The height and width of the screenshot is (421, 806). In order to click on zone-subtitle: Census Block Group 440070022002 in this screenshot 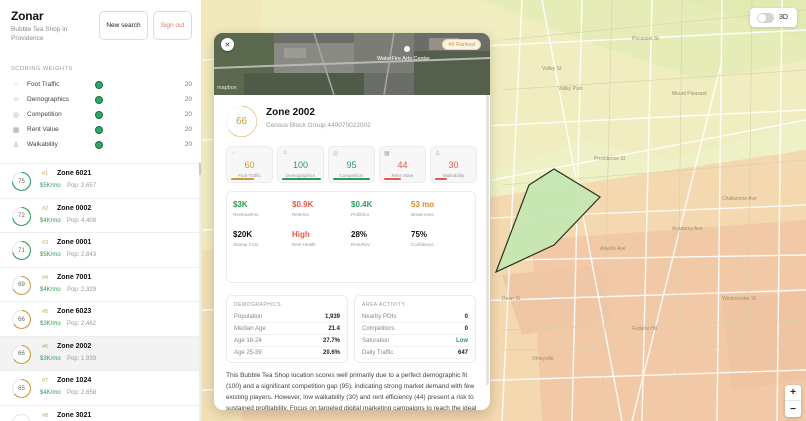, I will do `click(318, 125)`.